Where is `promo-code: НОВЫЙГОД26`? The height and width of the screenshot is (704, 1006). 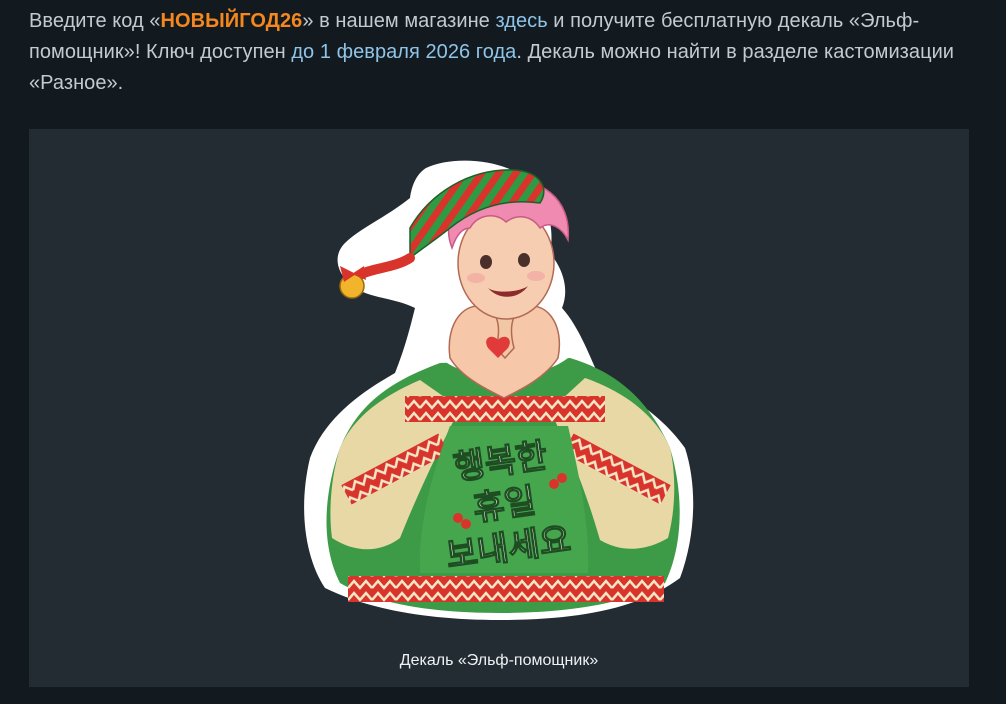
promo-code: НОВЫЙГОД26 is located at coordinates (231, 21).